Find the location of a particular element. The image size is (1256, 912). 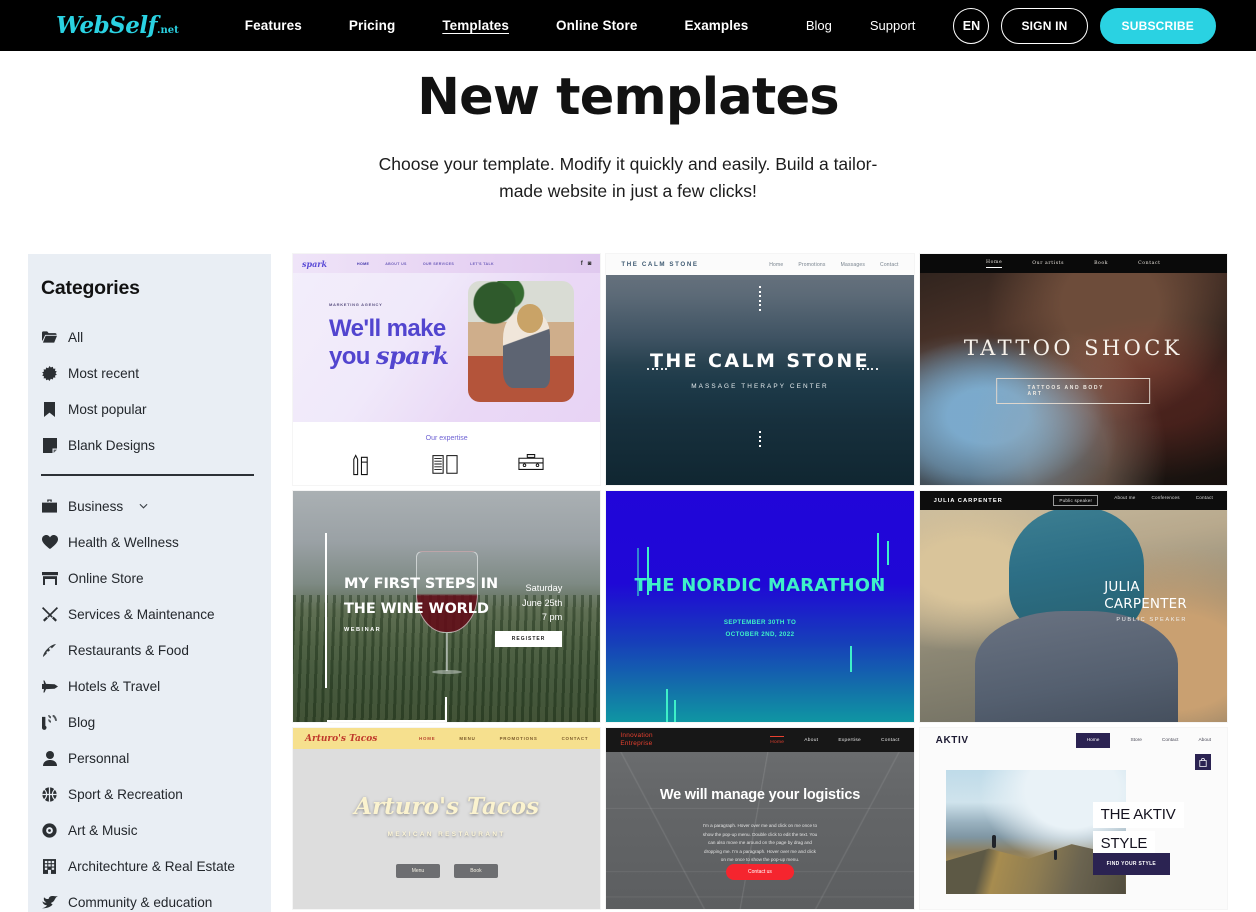

spark-expertise-icons is located at coordinates (446, 467).